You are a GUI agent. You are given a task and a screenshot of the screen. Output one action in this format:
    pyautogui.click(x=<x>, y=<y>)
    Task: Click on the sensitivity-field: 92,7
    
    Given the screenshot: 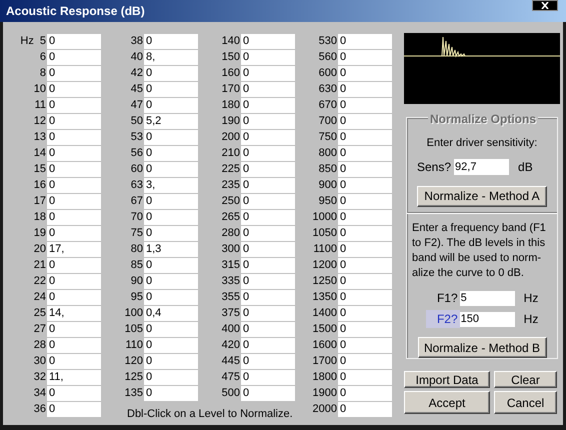 What is the action you would take?
    pyautogui.click(x=482, y=166)
    